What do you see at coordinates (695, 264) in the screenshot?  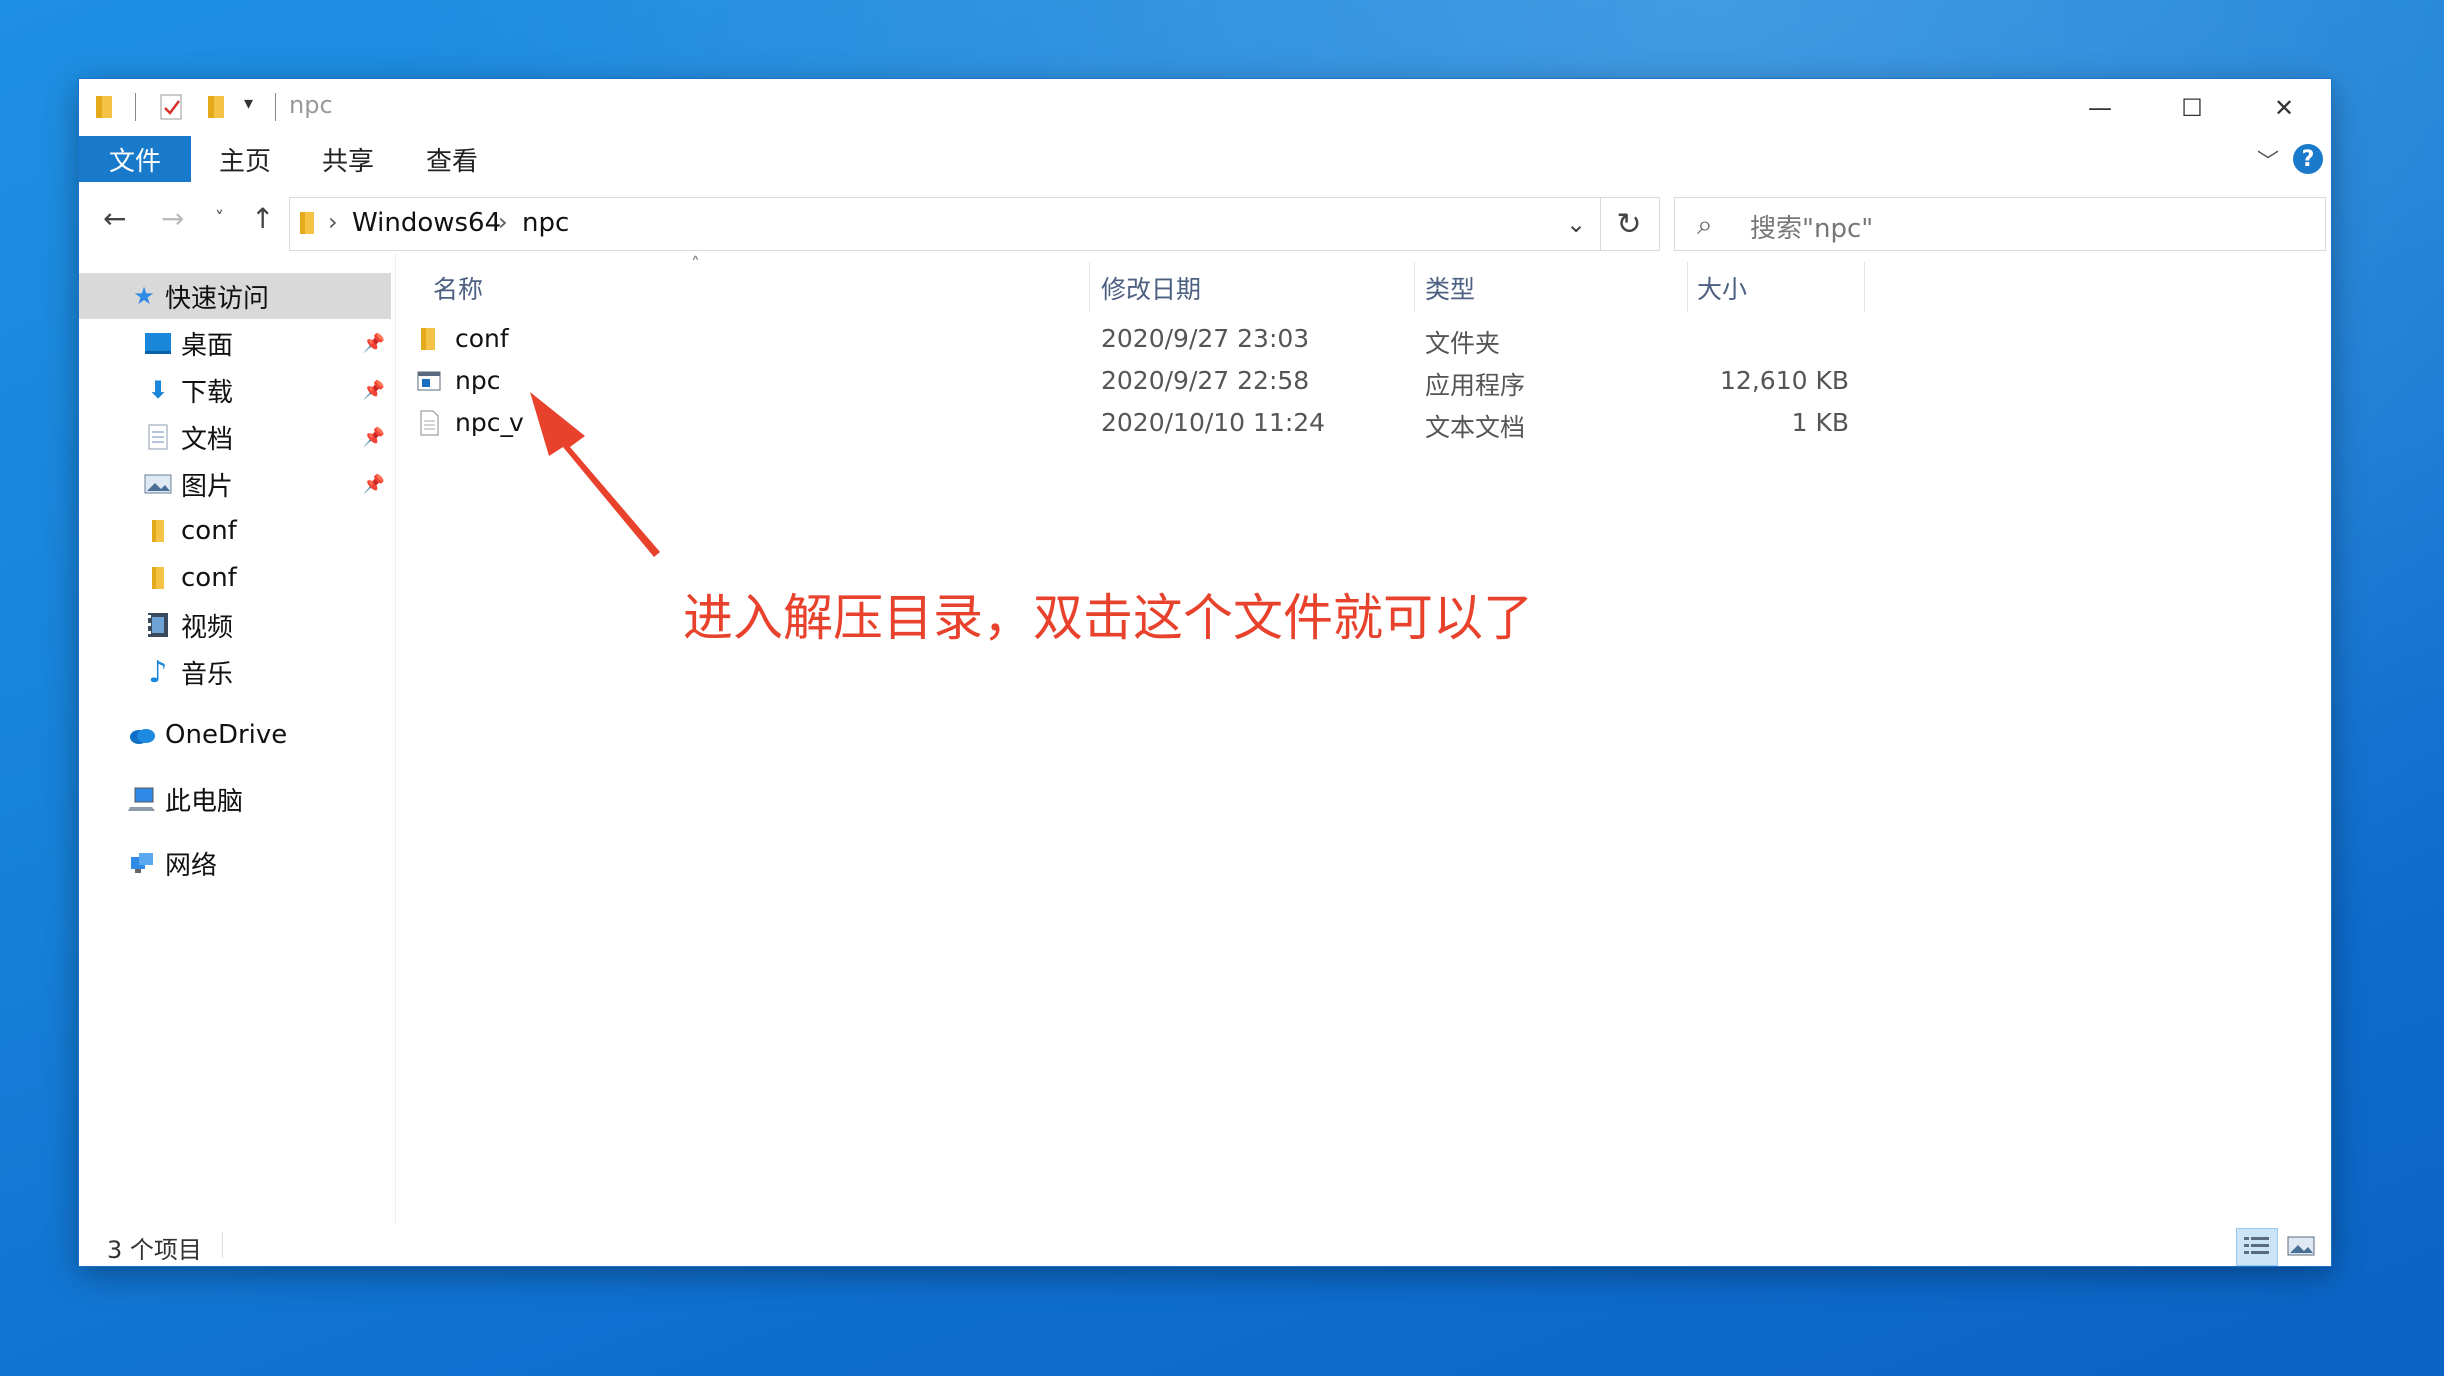 I see `sort-ascending-icon: ˄` at bounding box center [695, 264].